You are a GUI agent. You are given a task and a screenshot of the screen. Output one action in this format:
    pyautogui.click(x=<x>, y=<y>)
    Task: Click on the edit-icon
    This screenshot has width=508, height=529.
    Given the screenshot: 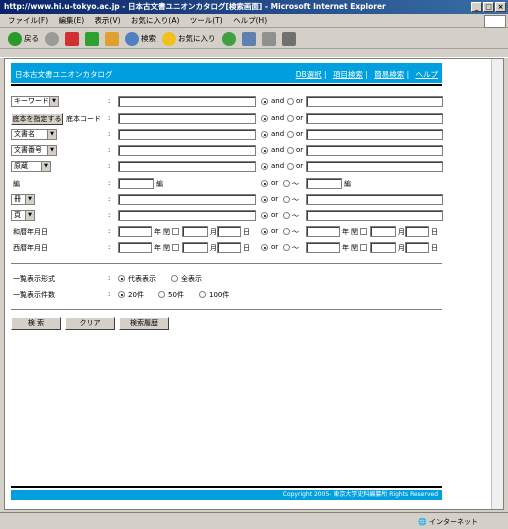 What is the action you would take?
    pyautogui.click(x=288, y=38)
    